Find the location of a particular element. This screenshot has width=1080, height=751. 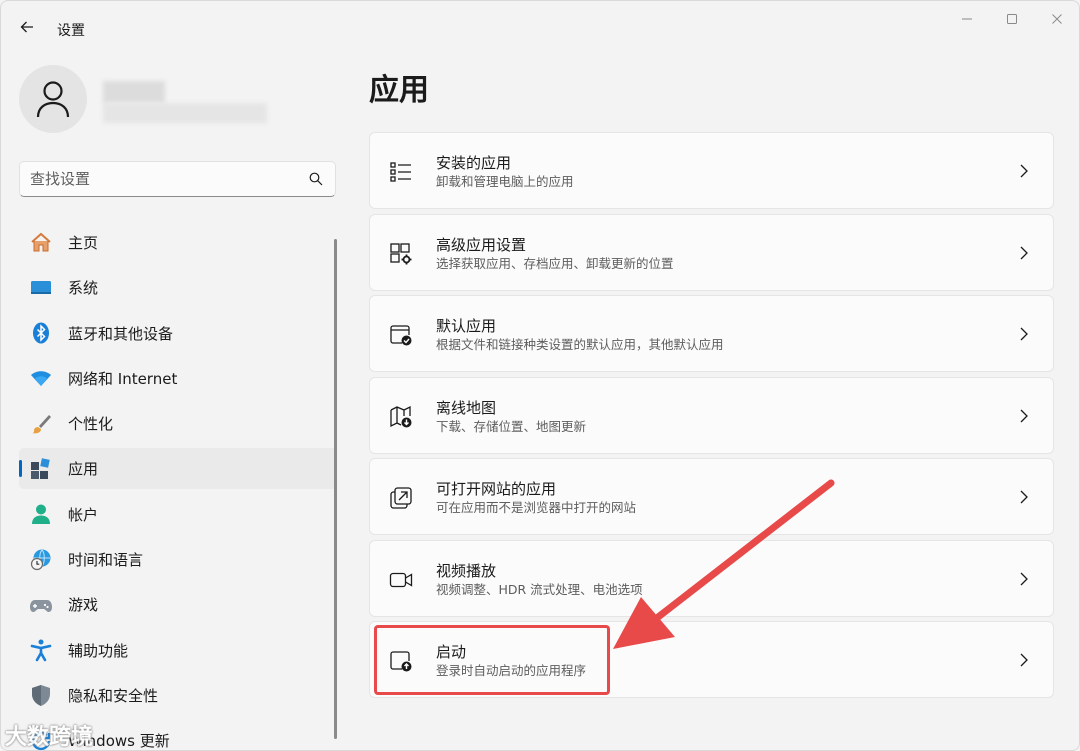

avatar is located at coordinates (53, 99).